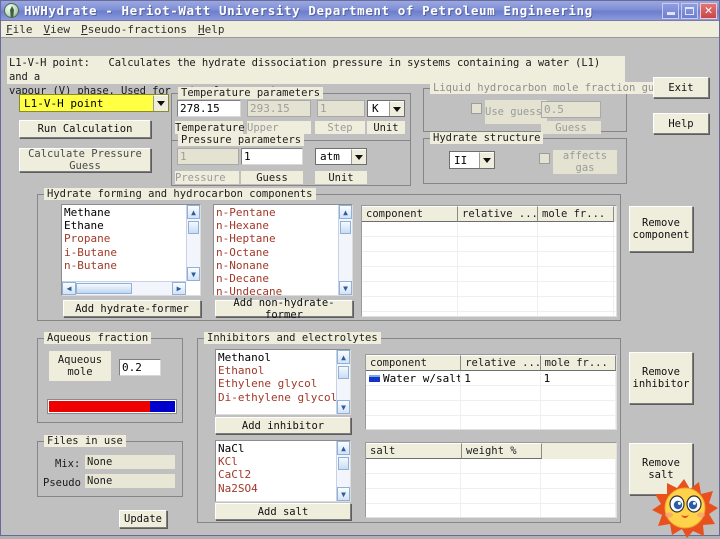 The image size is (720, 539). What do you see at coordinates (276, 238) in the screenshot?
I see `non-hydrate-former-item: n-Heptane` at bounding box center [276, 238].